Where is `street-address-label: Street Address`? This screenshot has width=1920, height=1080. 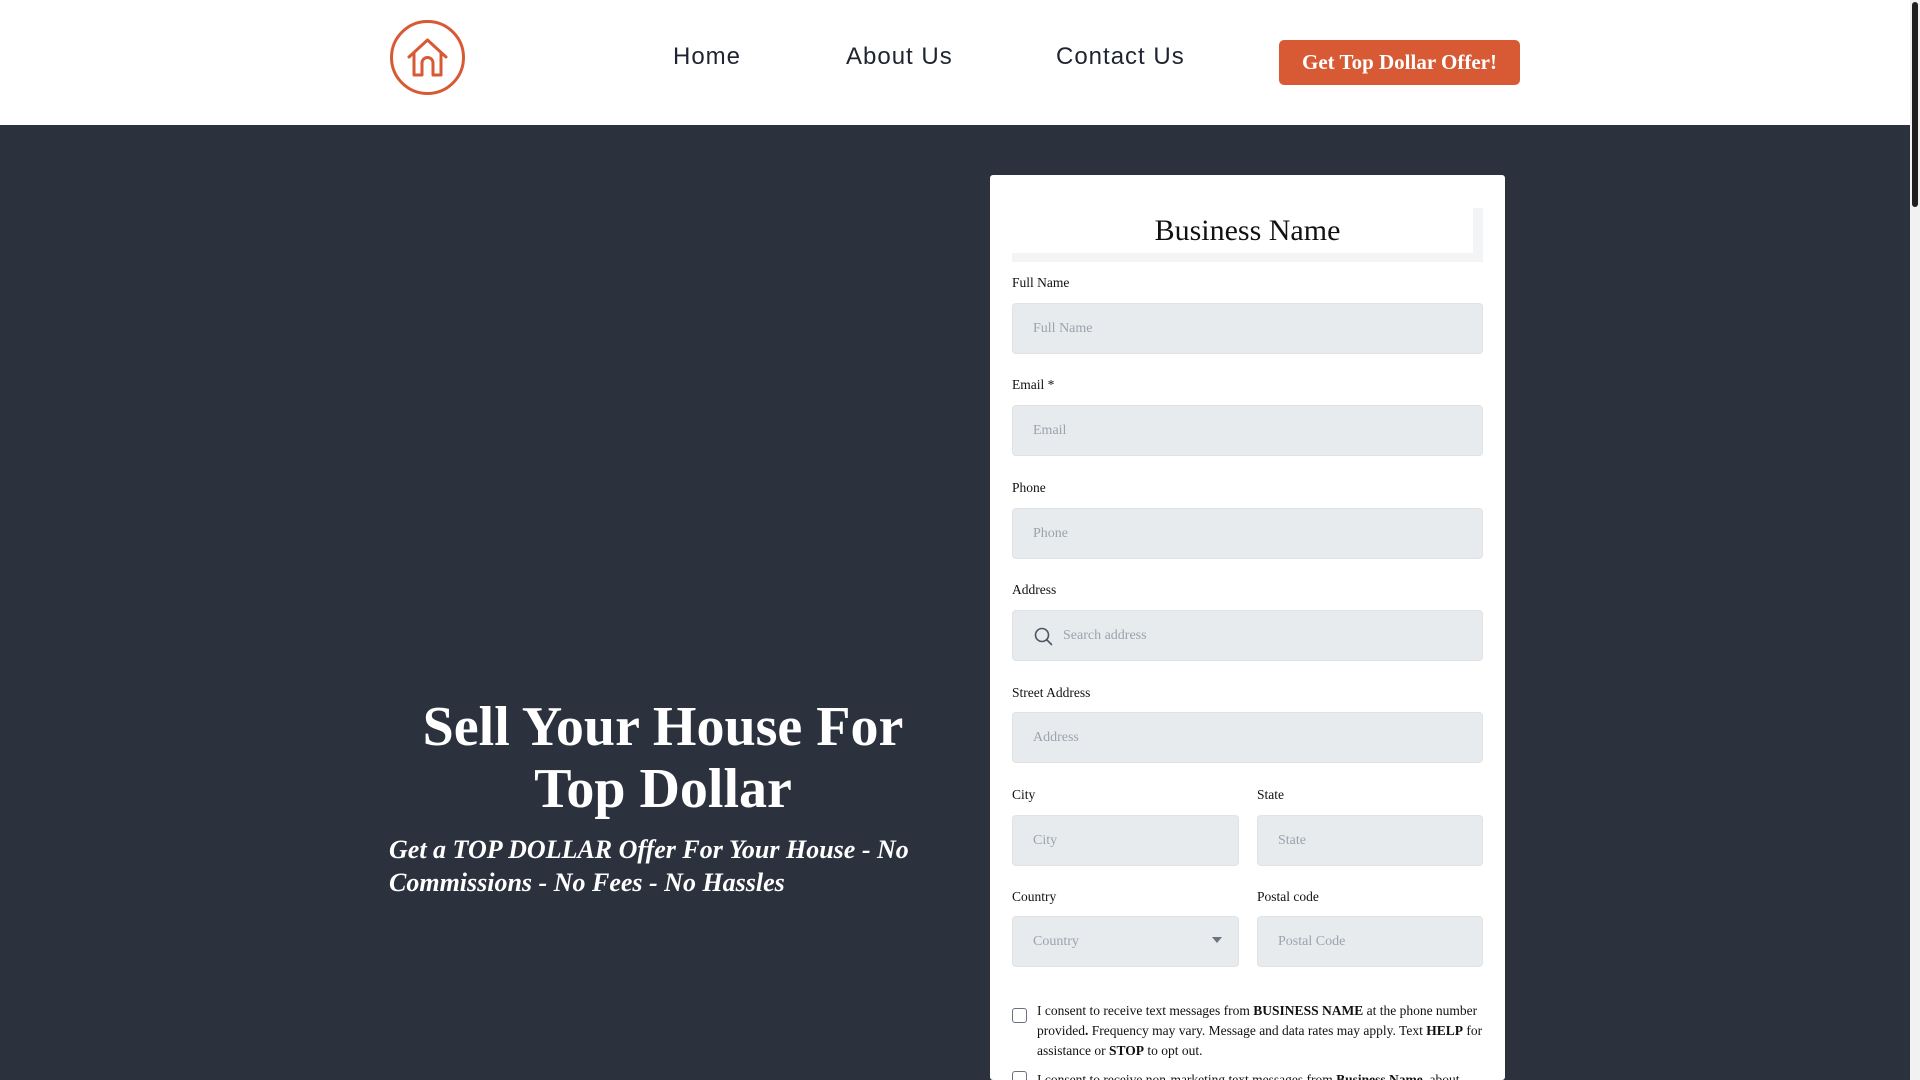 street-address-label: Street Address is located at coordinates (1051, 692).